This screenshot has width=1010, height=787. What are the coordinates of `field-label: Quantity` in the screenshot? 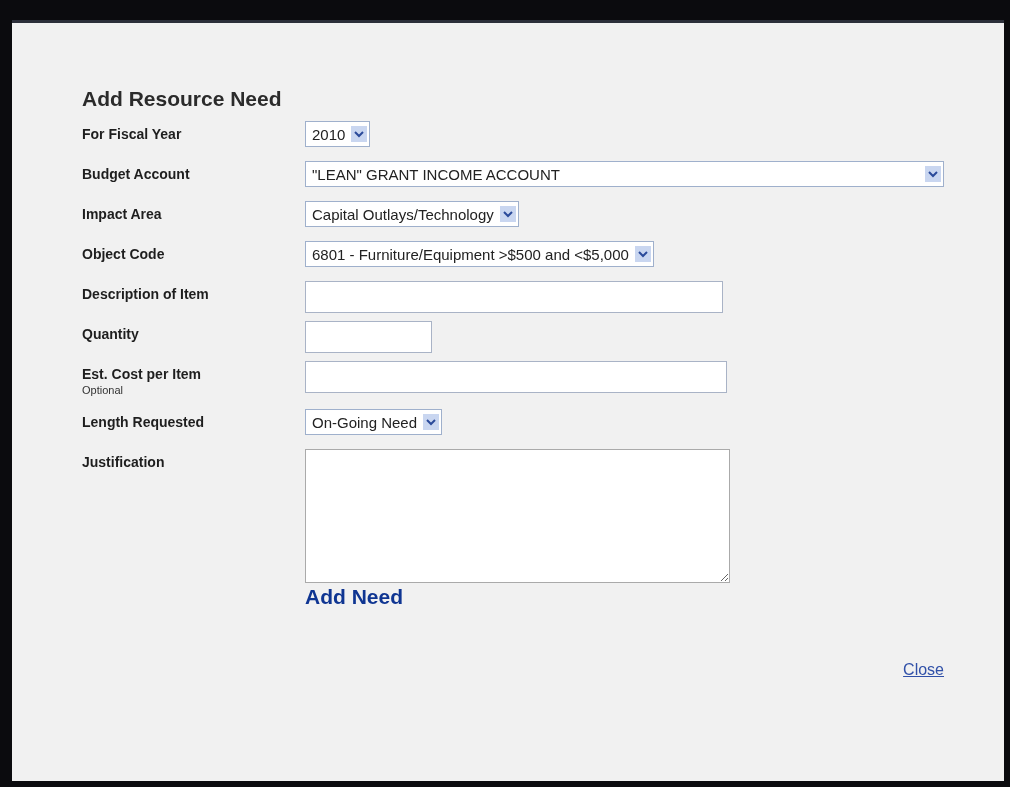 It's located at (110, 334).